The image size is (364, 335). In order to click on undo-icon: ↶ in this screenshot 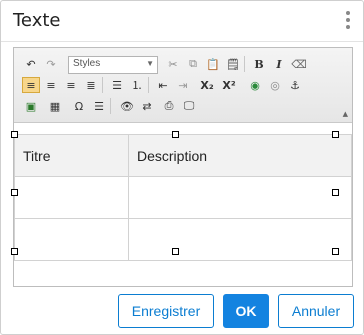, I will do `click(31, 64)`.